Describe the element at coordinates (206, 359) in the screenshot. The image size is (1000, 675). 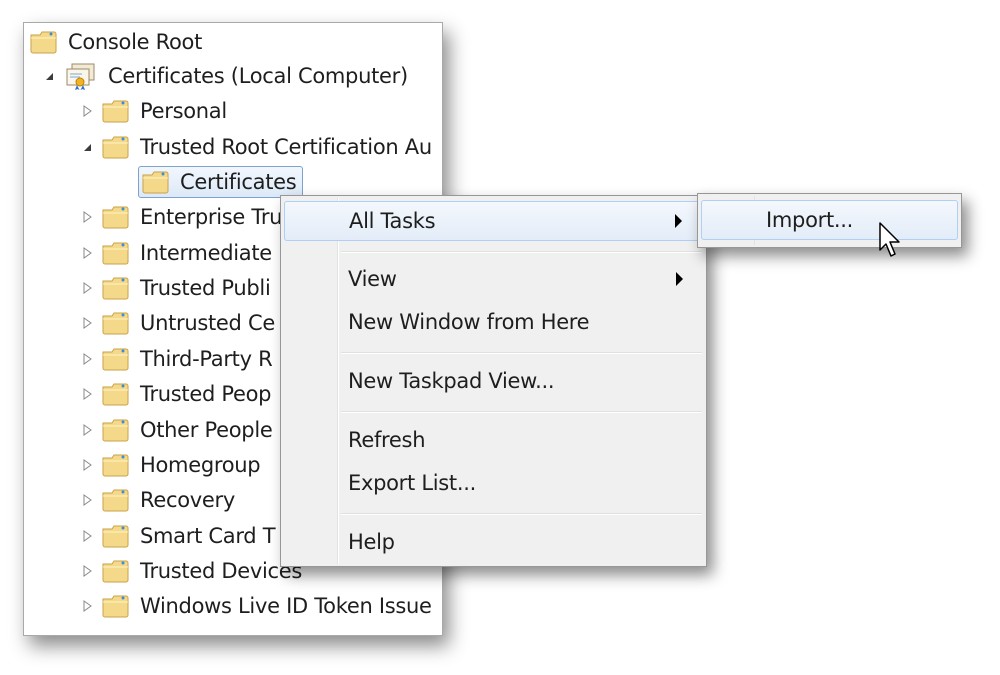
I see `tree-item-label: Third-Party R` at that location.